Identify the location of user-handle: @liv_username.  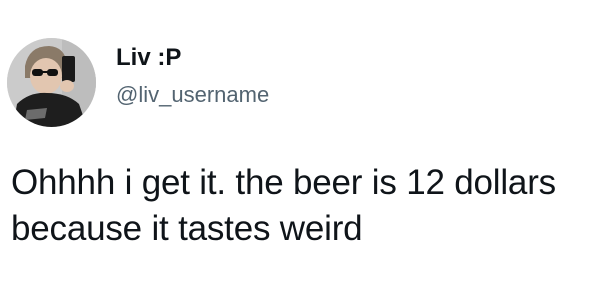
(192, 95).